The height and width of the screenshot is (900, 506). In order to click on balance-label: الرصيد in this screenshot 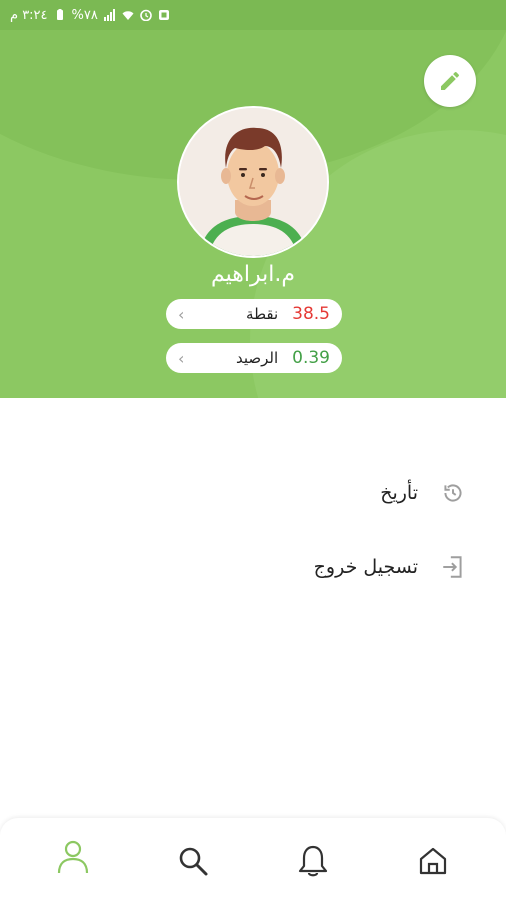, I will do `click(257, 358)`.